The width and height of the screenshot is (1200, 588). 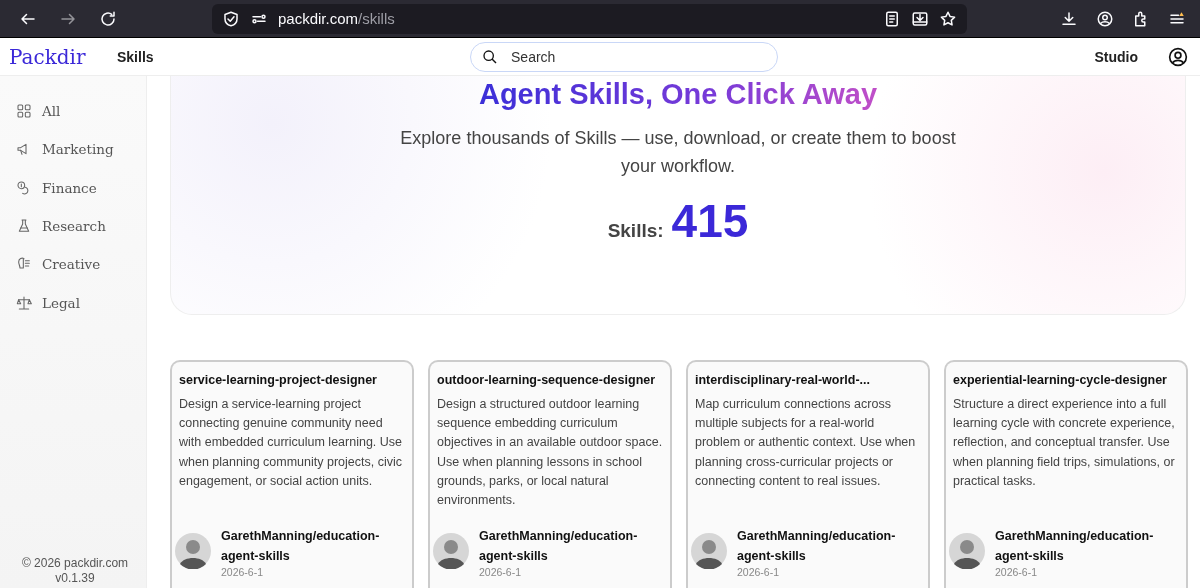 I want to click on url-text: packdir.com/skills, so click(x=336, y=18).